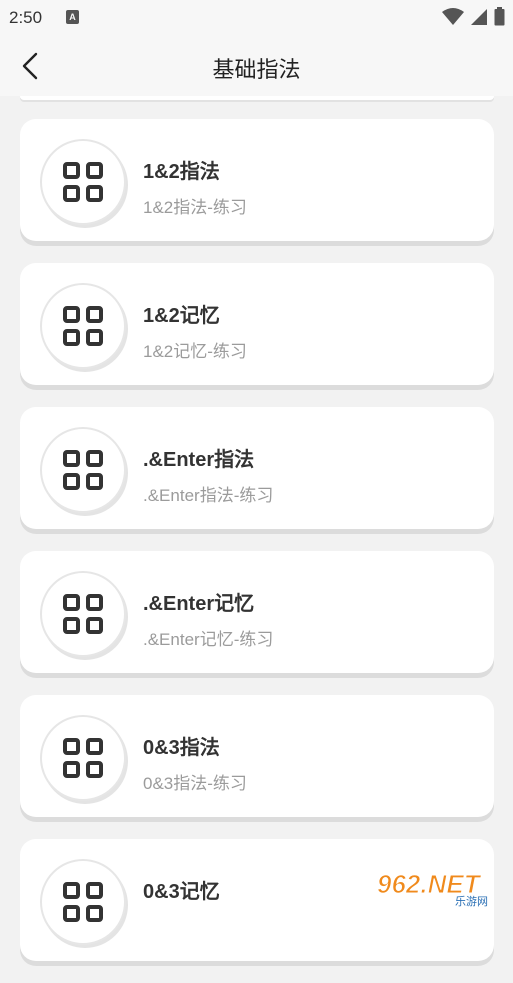 This screenshot has height=983, width=513. Describe the element at coordinates (257, 98) in the screenshot. I see `previous-card-edge` at that location.